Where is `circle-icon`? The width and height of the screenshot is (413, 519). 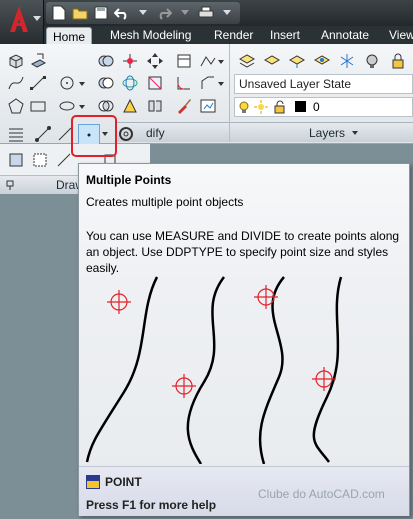 circle-icon is located at coordinates (67, 83).